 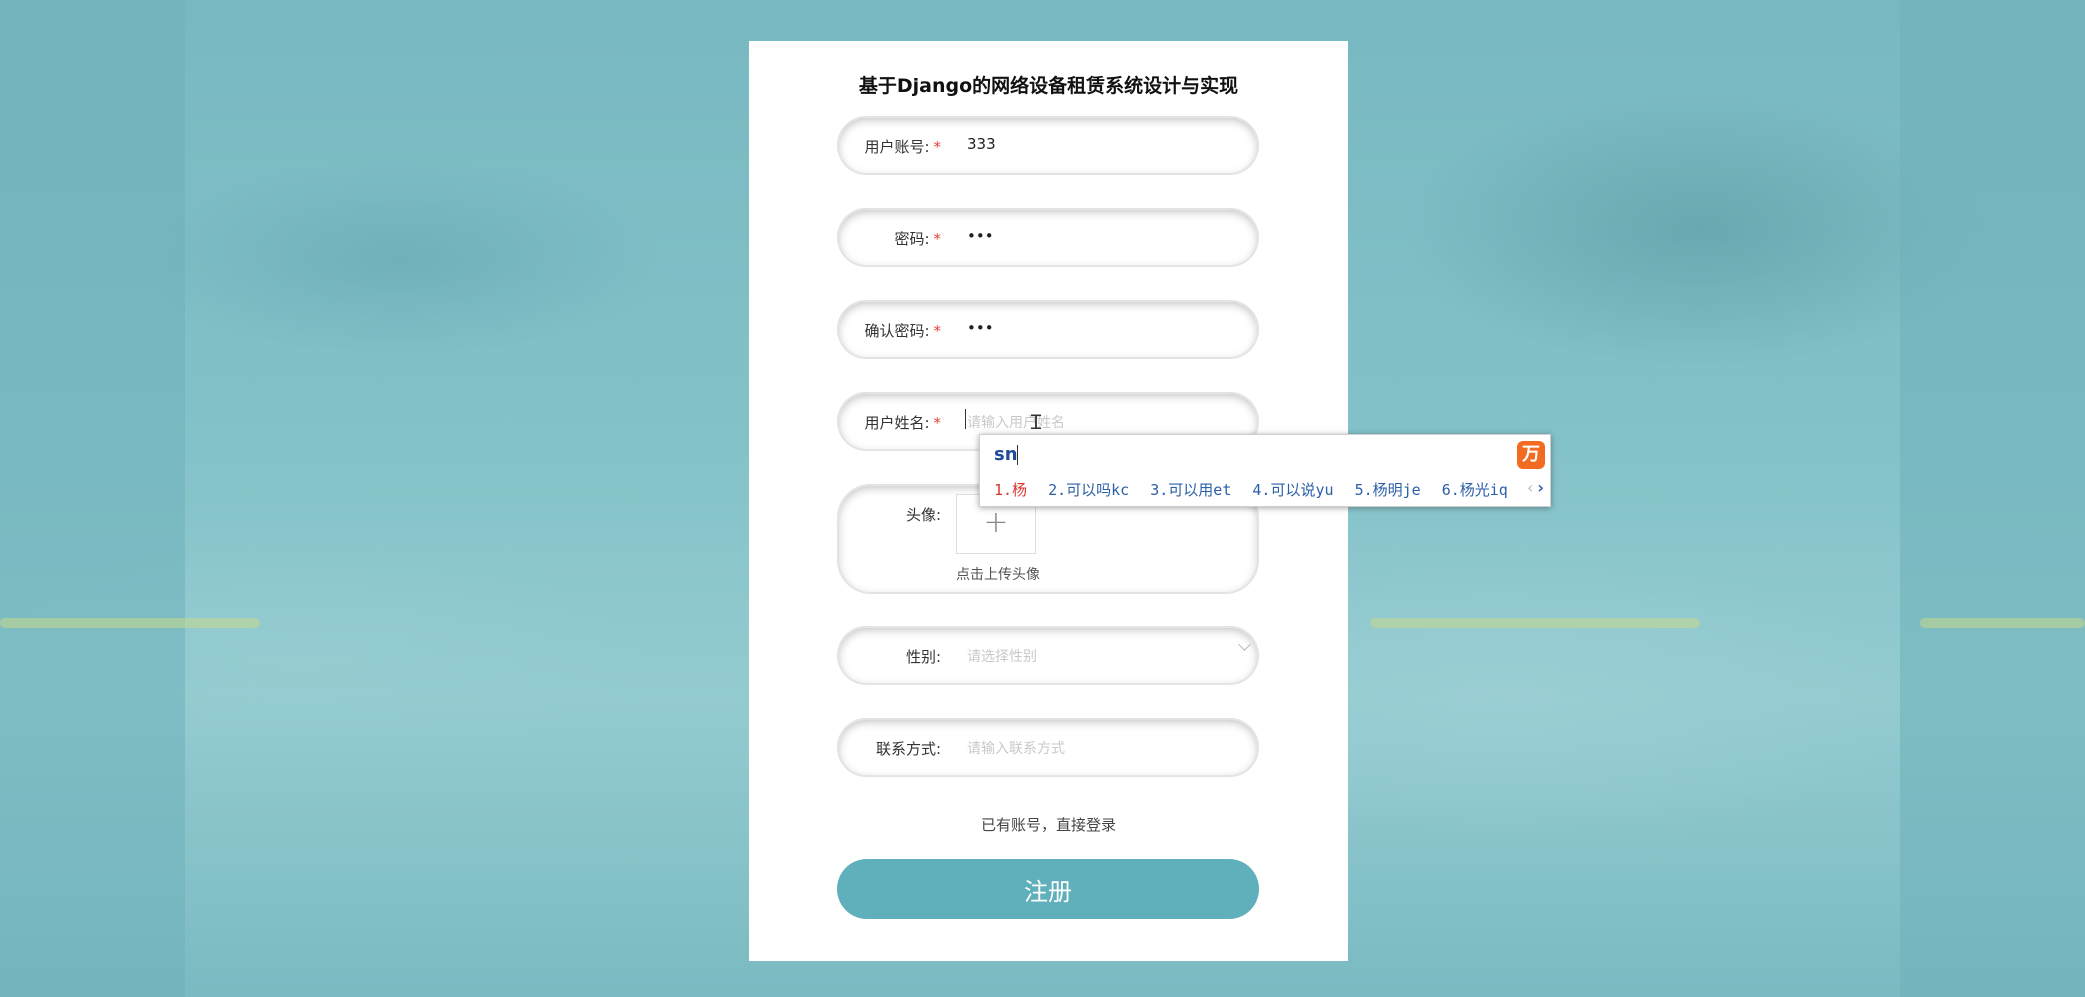 I want to click on name-label: 用户姓名: *, so click(x=903, y=423).